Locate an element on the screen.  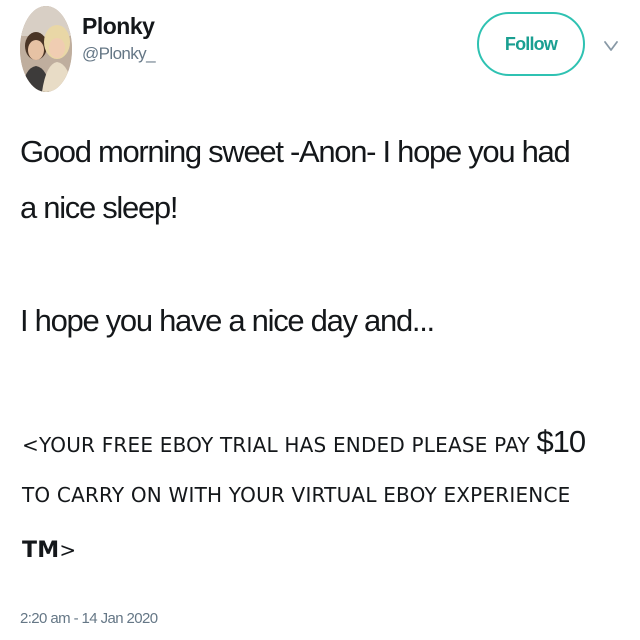
tweet-header: Plonky @Plonky_ Follow is located at coordinates (326, 51).